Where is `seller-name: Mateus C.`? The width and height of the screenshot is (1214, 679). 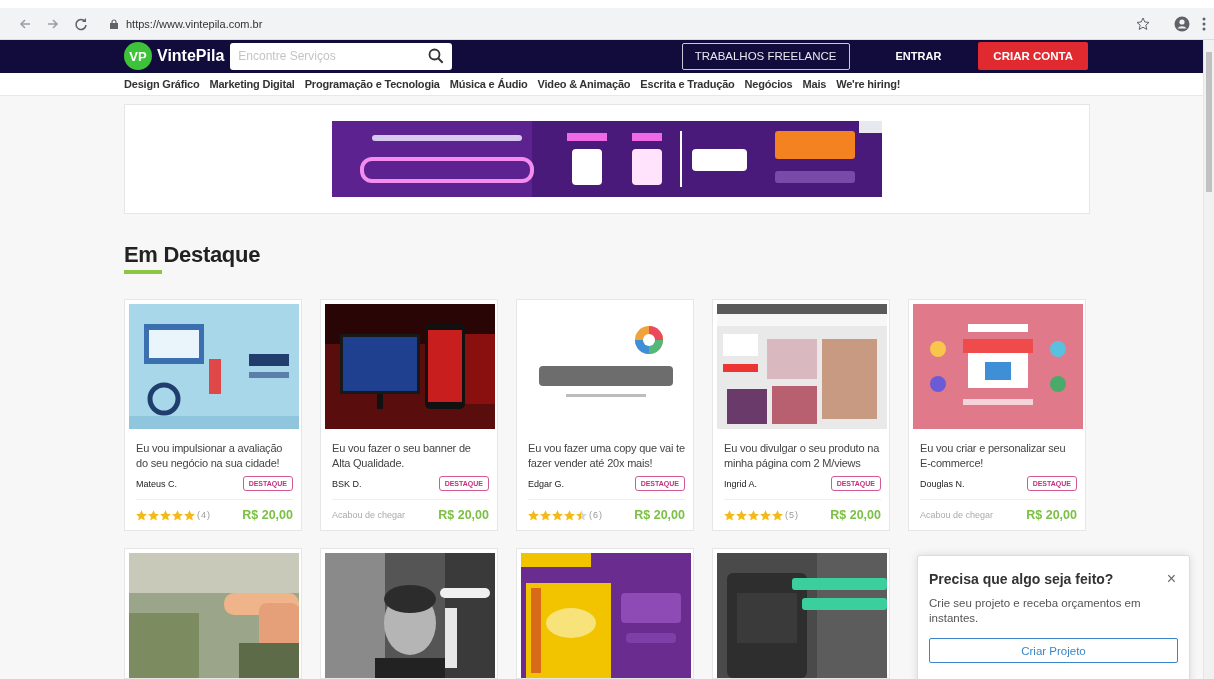
seller-name: Mateus C. is located at coordinates (156, 483).